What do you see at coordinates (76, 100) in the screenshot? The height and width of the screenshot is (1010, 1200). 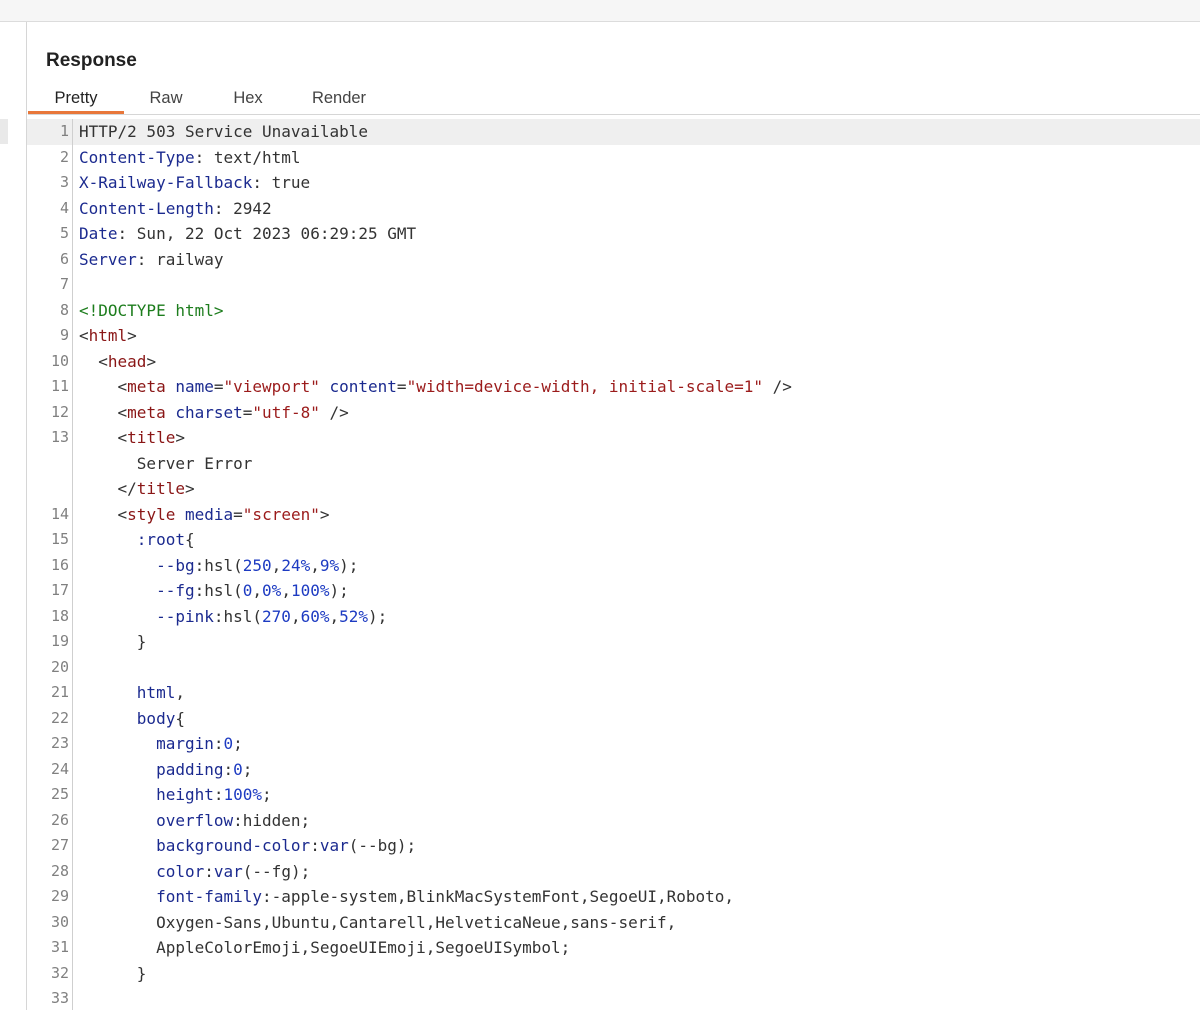 I see `tab-pretty: Pretty` at bounding box center [76, 100].